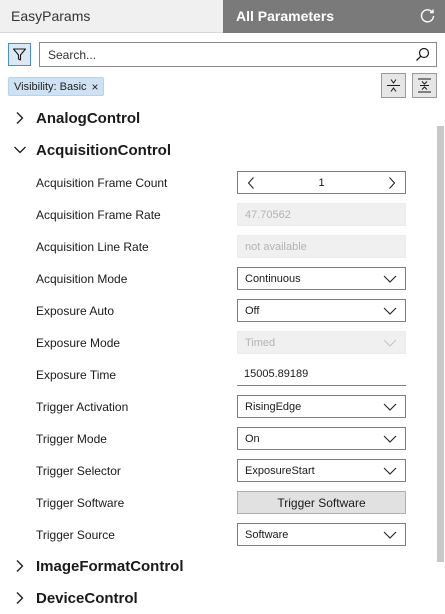 The image size is (445, 614). I want to click on param-label: Exposure Time, so click(76, 375).